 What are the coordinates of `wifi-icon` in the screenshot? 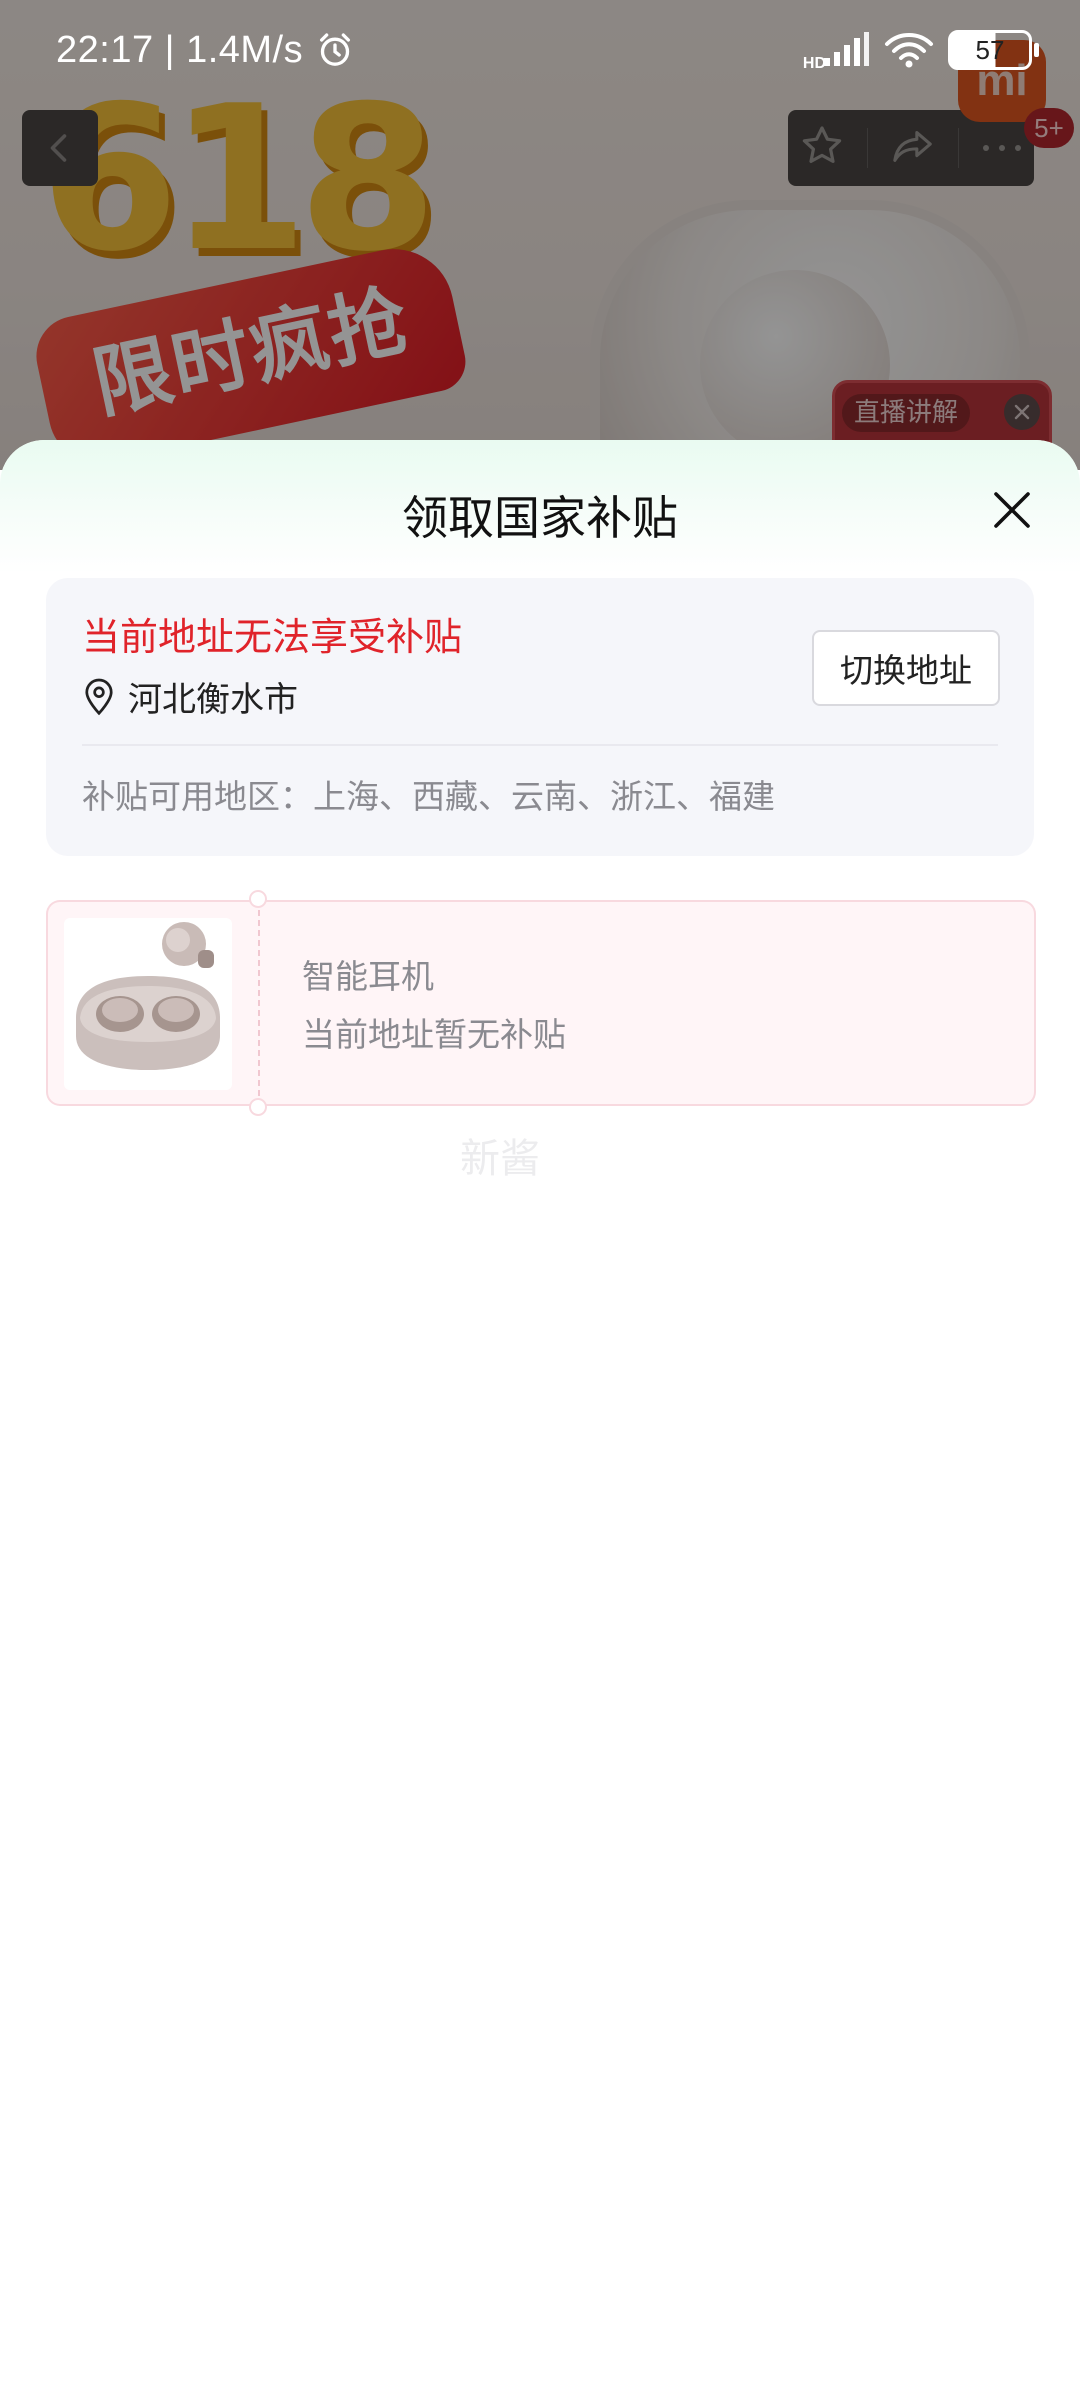 It's located at (909, 50).